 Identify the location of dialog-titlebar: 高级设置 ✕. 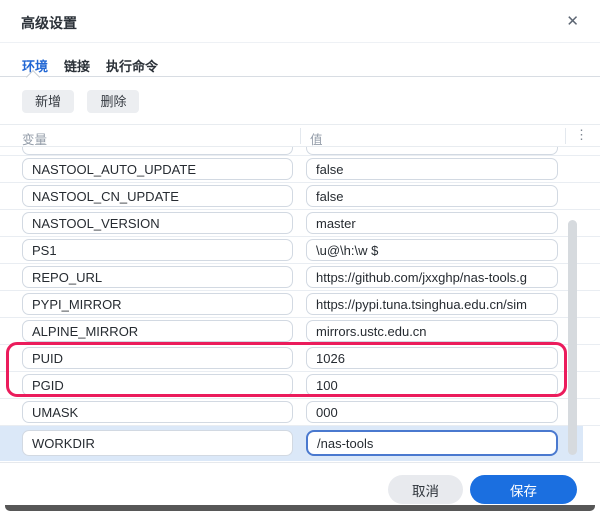
(300, 21).